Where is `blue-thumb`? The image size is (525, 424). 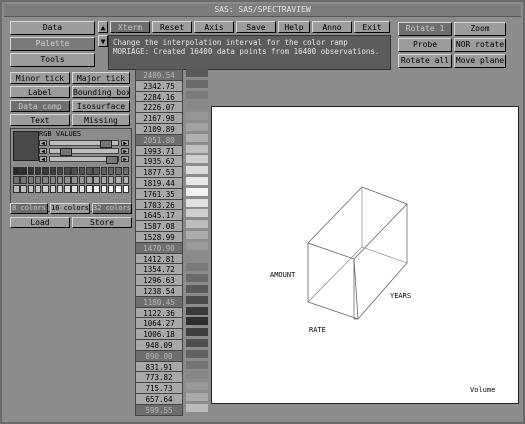
blue-thumb is located at coordinates (112, 160).